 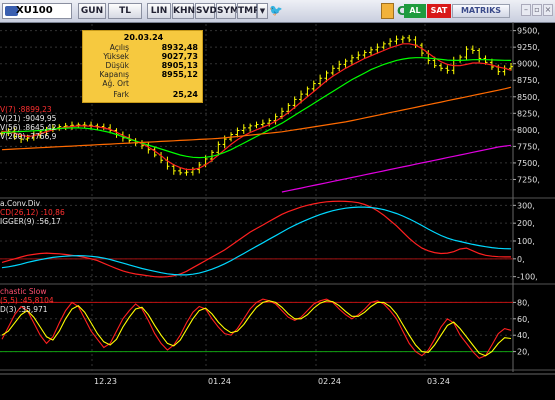 What do you see at coordinates (179, 56) in the screenshot?
I see `high-value: 9027,73` at bounding box center [179, 56].